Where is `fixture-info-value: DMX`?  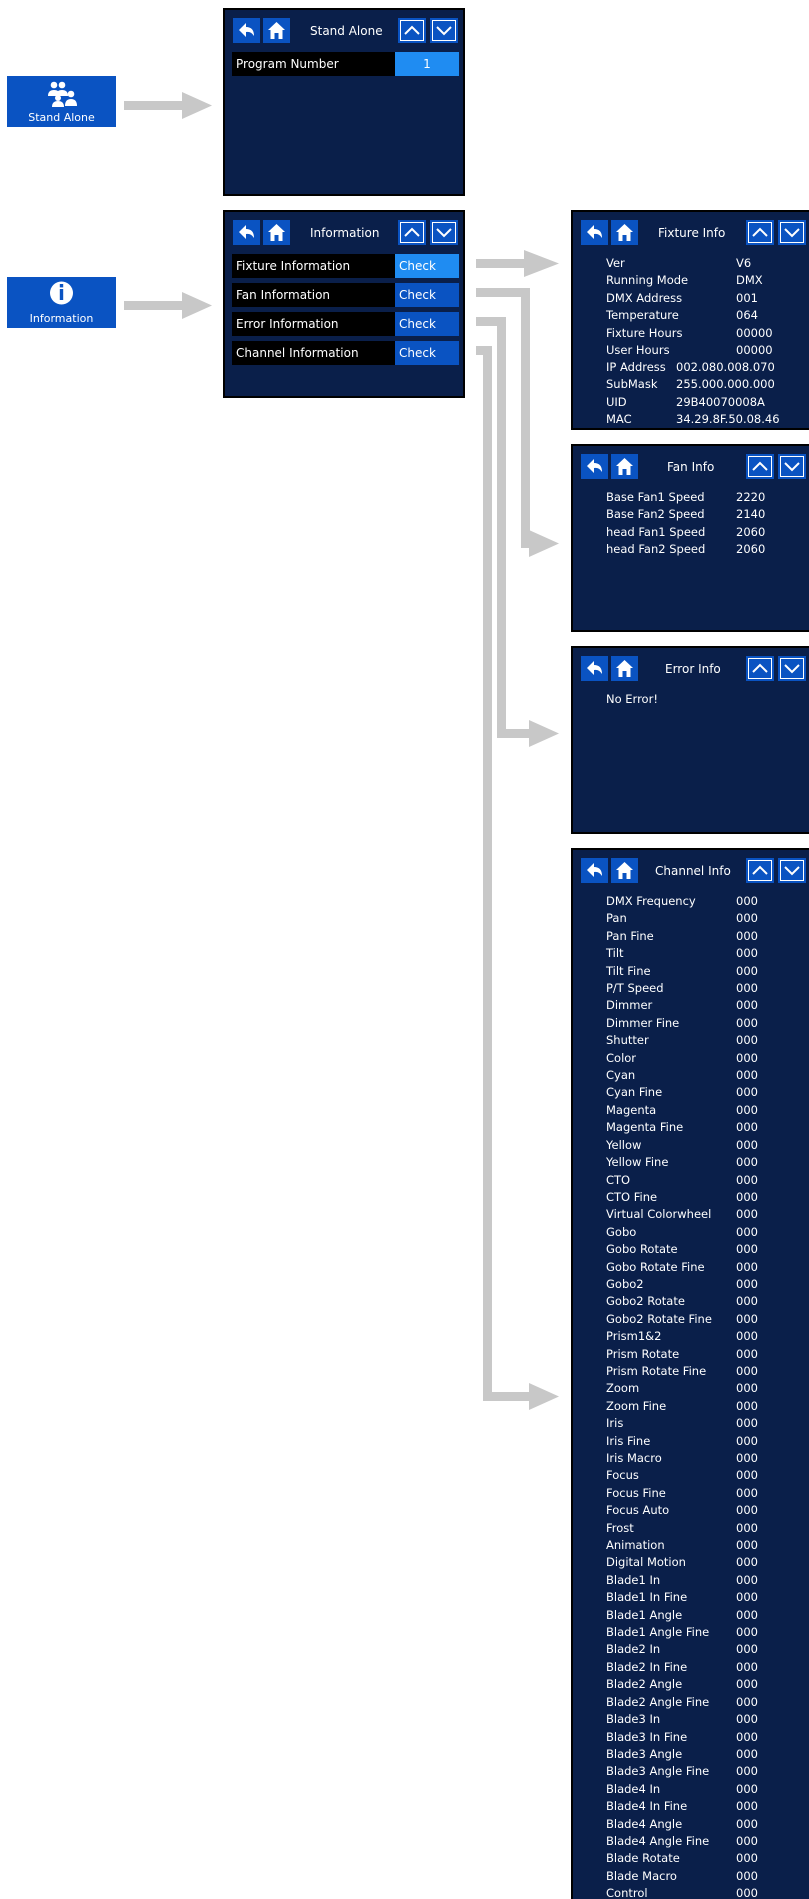
fixture-info-value: DMX is located at coordinates (749, 280).